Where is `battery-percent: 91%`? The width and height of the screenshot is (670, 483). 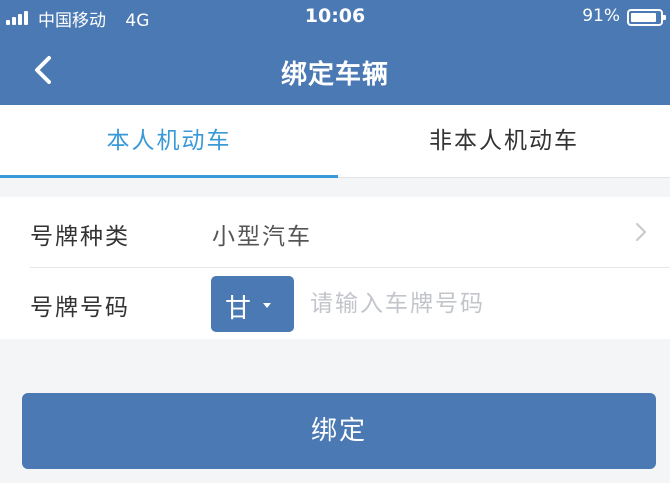
battery-percent: 91% is located at coordinates (601, 16).